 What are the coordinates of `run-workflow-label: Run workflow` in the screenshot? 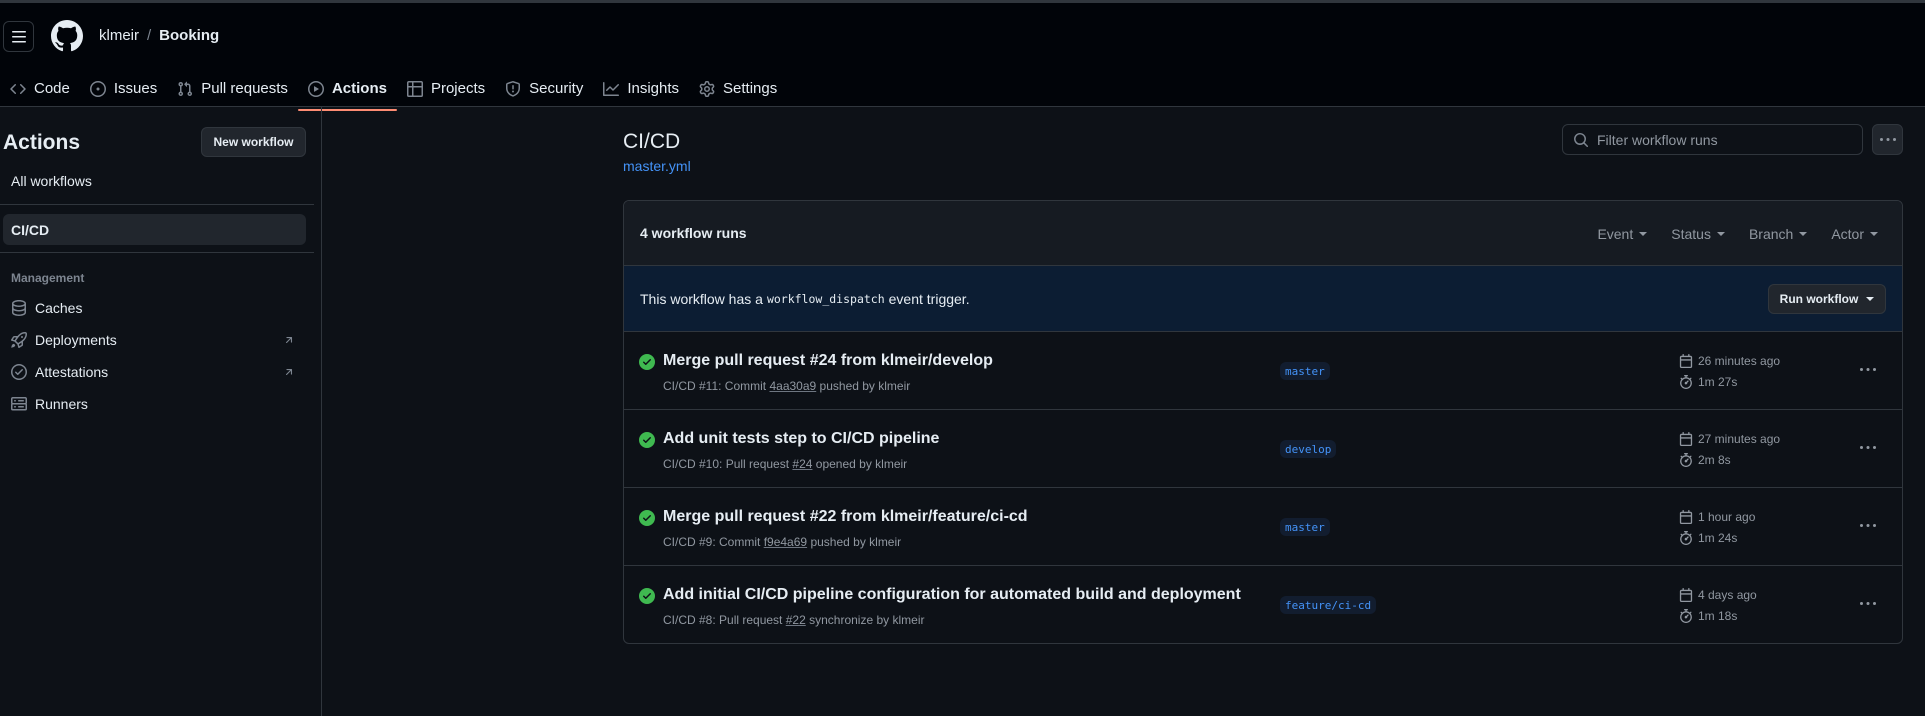 It's located at (1819, 299).